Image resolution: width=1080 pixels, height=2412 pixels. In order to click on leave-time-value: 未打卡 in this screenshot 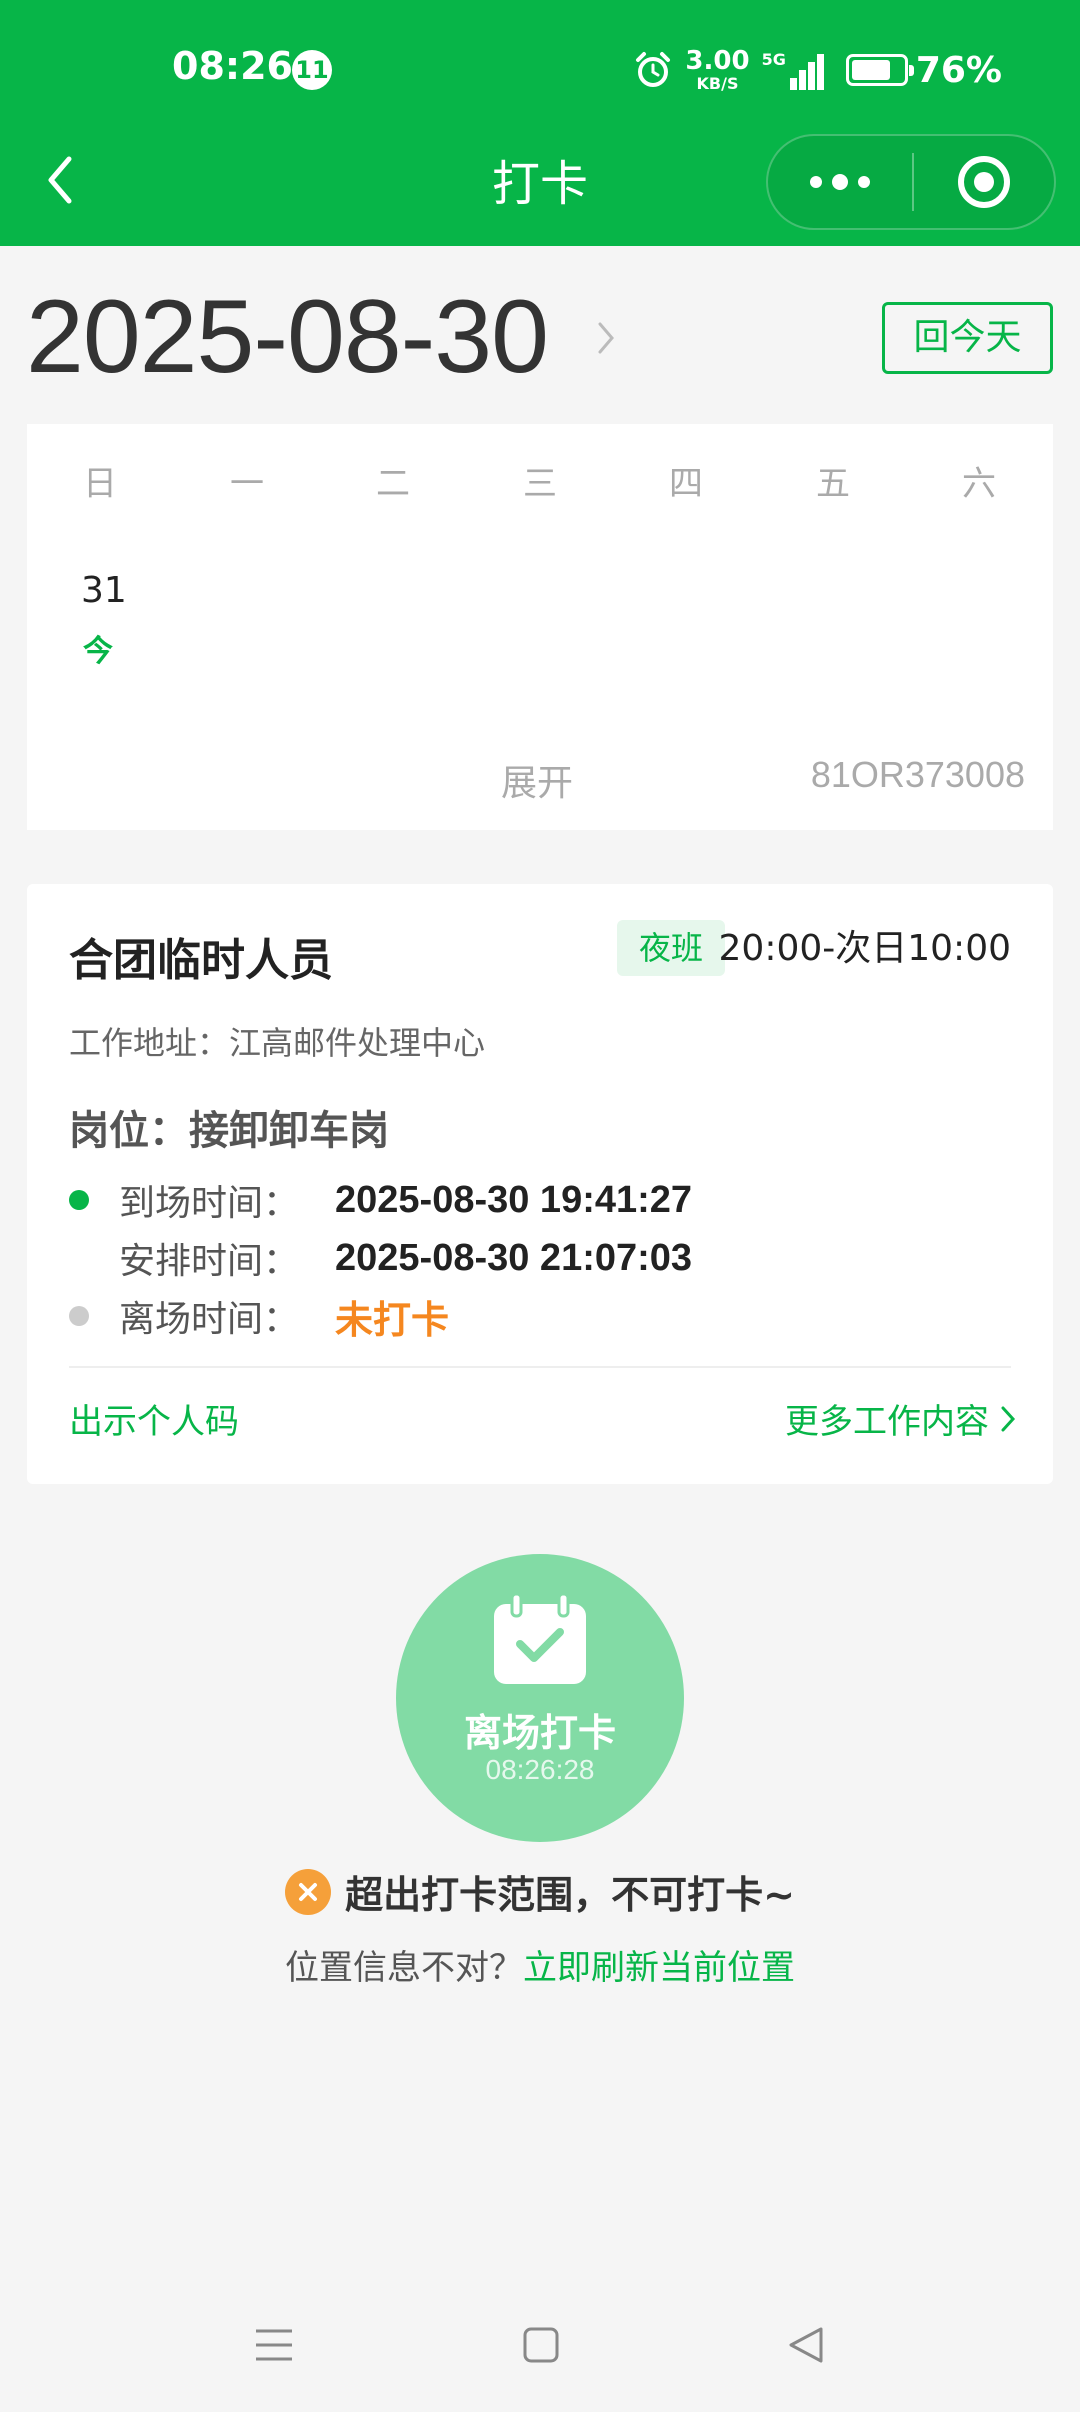, I will do `click(392, 1319)`.